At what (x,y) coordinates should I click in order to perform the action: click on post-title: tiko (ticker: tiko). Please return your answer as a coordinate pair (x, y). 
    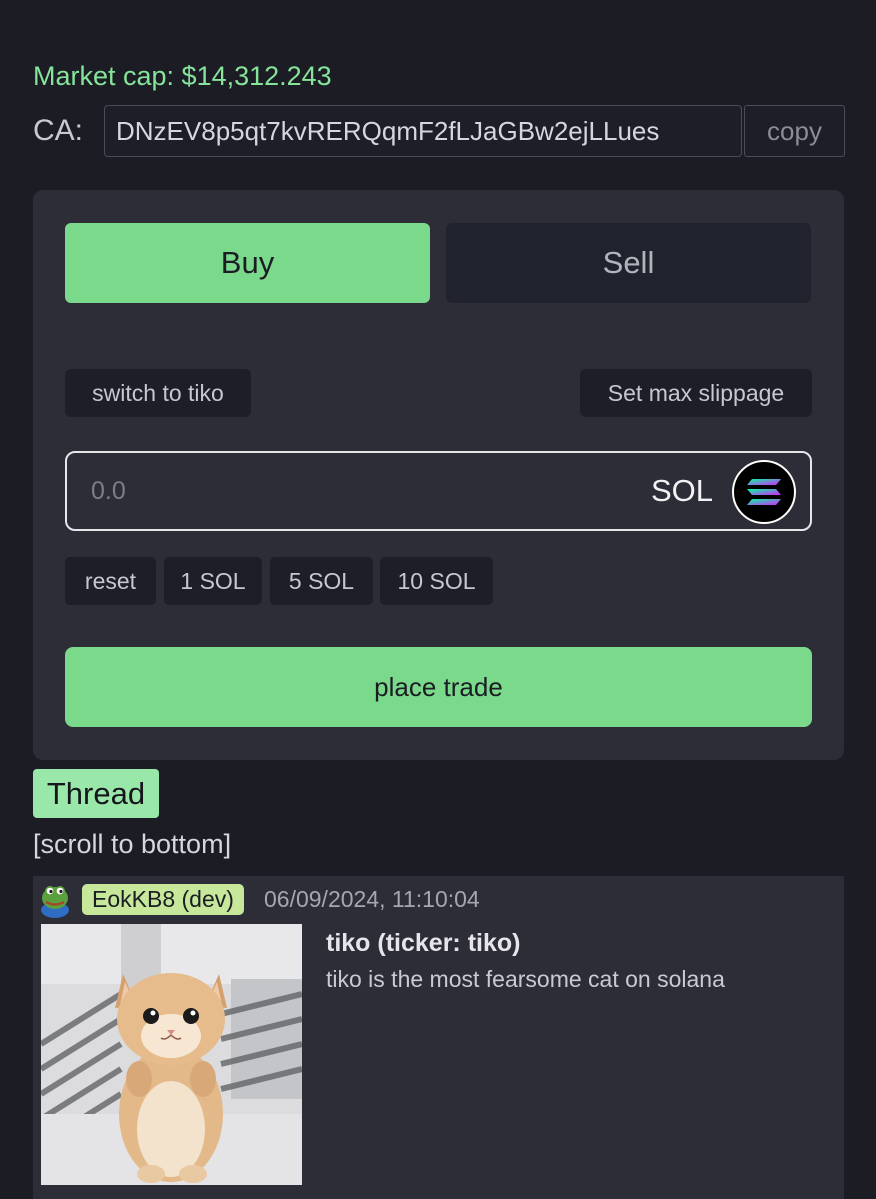
    Looking at the image, I should click on (423, 943).